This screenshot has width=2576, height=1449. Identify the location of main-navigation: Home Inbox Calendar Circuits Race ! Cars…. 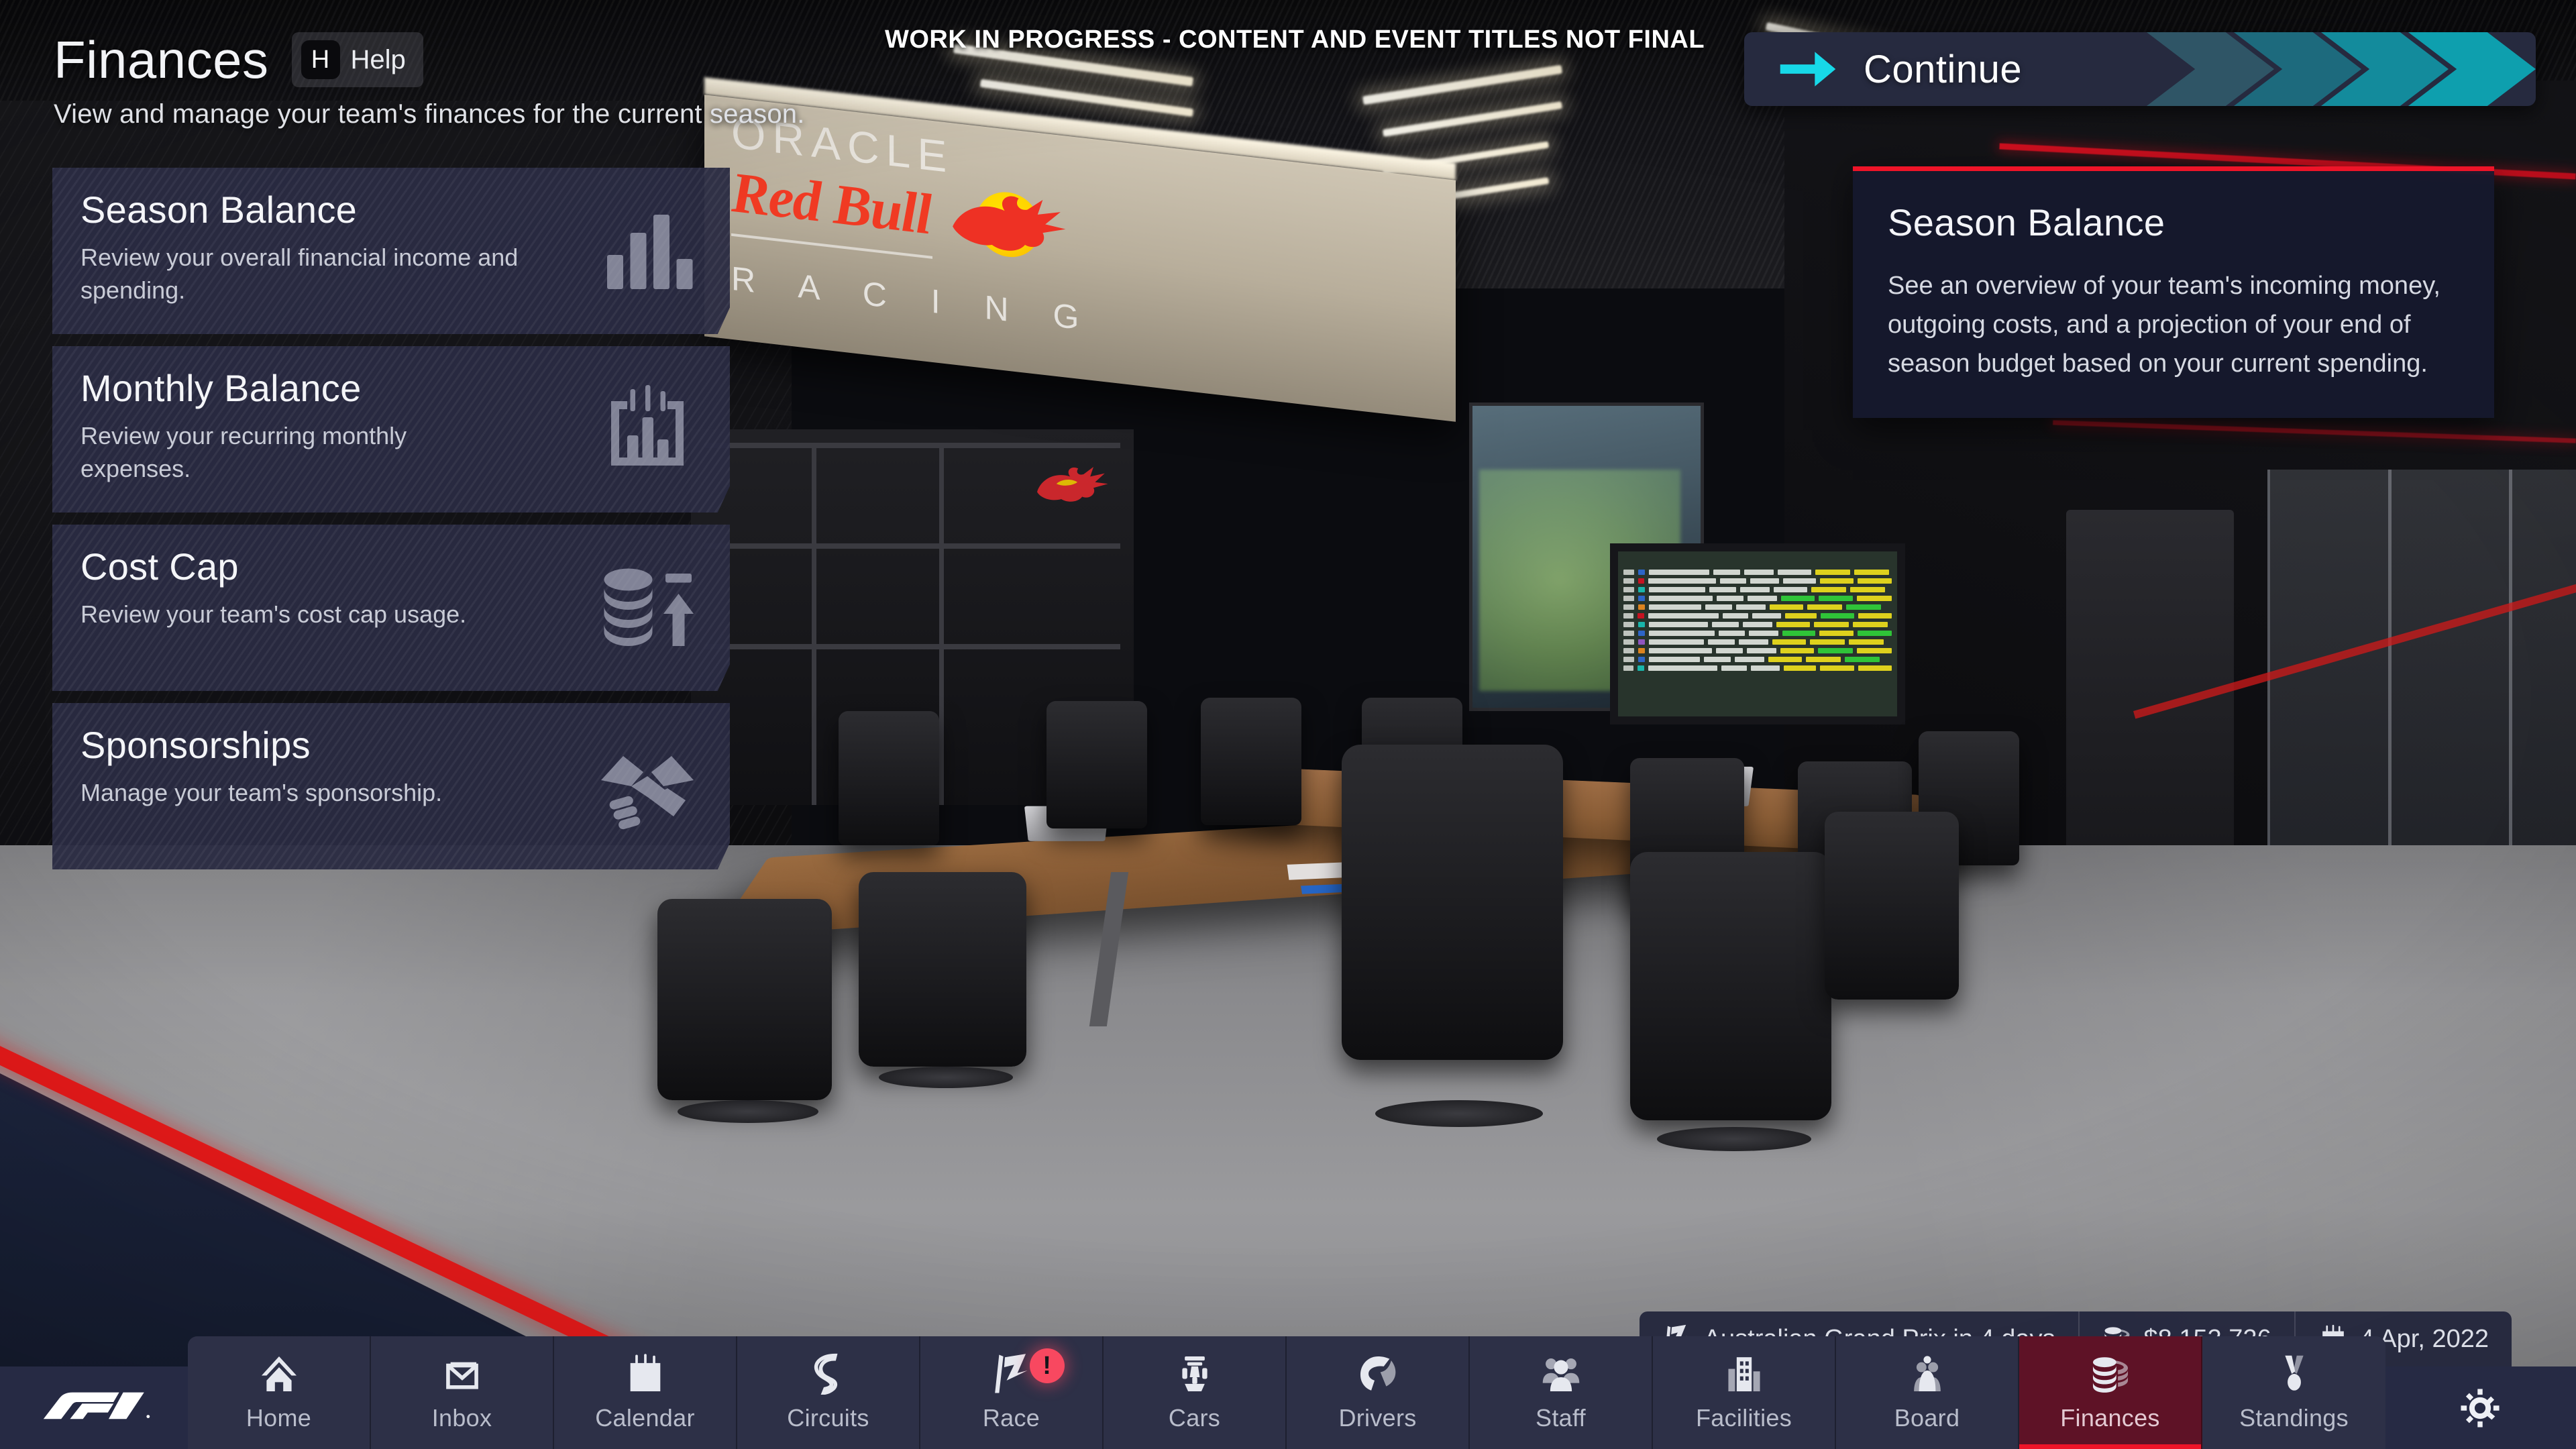
(1286, 1392).